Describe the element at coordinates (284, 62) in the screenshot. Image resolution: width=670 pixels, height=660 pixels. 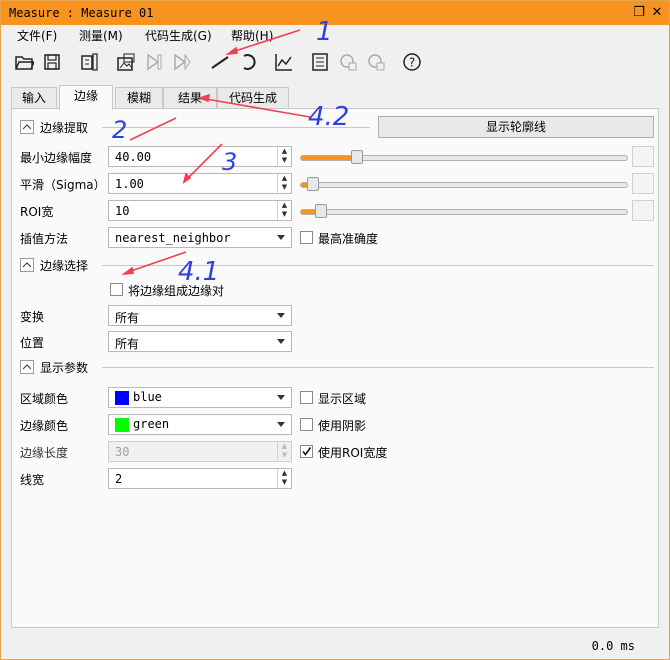
I see `graph-icon` at that location.